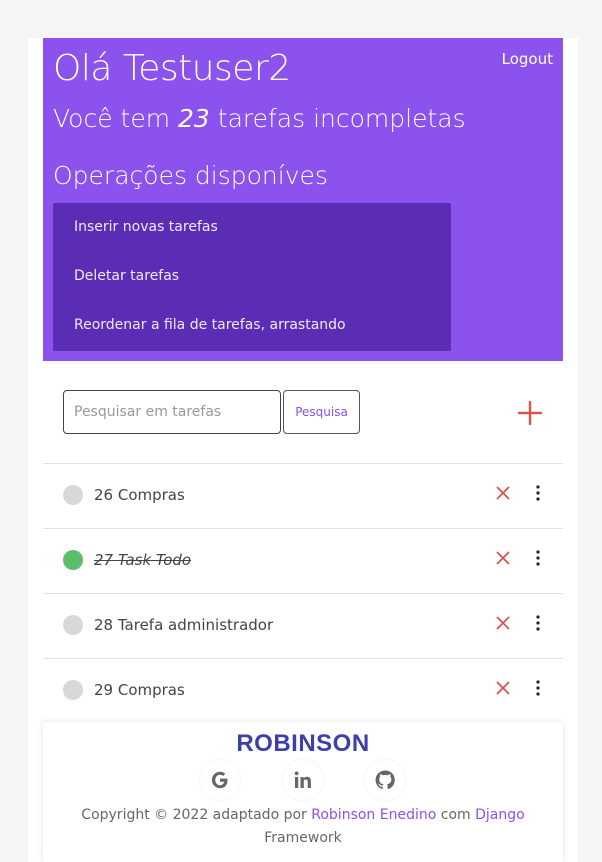 Image resolution: width=602 pixels, height=862 pixels. What do you see at coordinates (303, 560) in the screenshot?
I see `task-row: 27 Task Todo` at bounding box center [303, 560].